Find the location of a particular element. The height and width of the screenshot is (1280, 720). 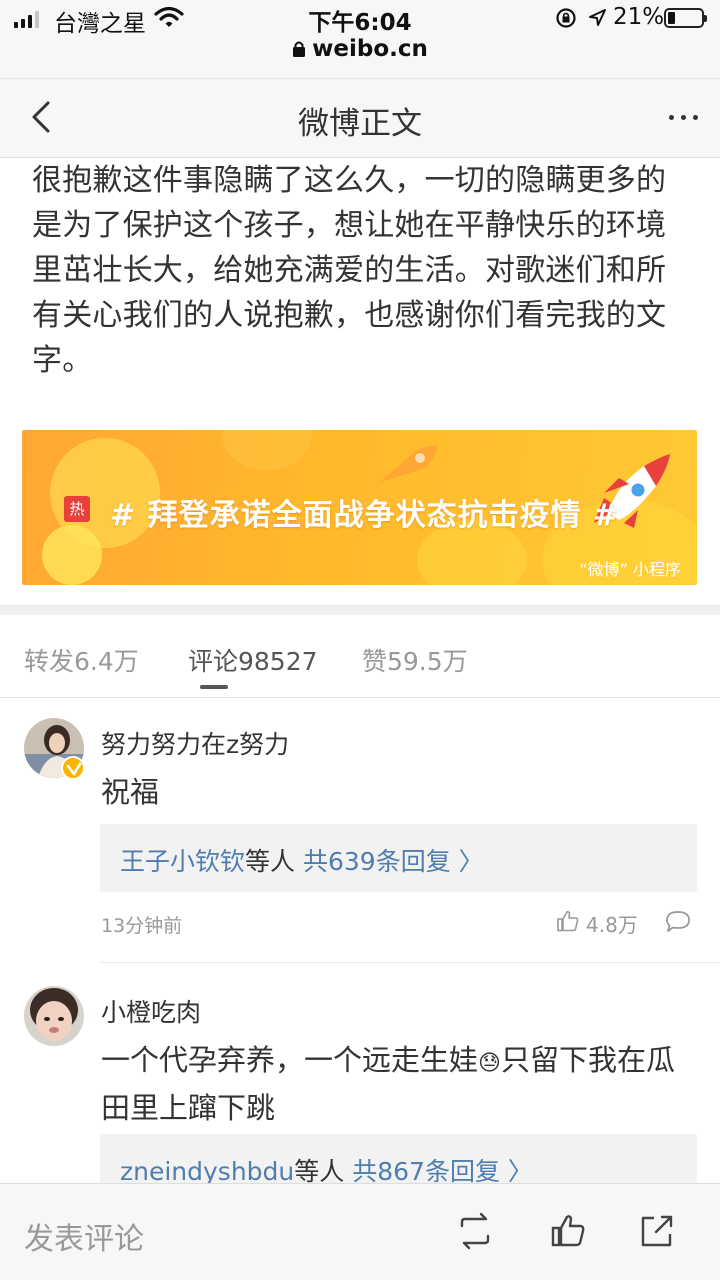

comment-text-part: 一个代孕弃养，一个远走生娃 is located at coordinates (290, 1060).